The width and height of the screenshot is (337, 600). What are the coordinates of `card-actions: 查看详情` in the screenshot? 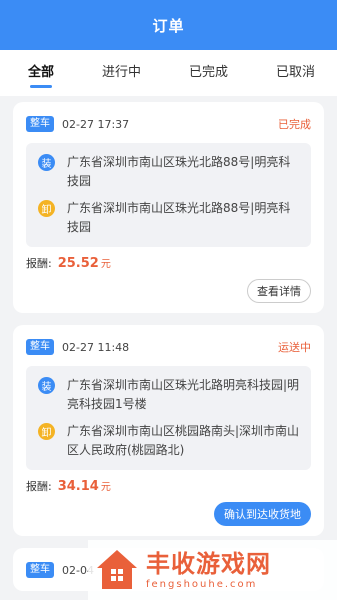 It's located at (168, 291).